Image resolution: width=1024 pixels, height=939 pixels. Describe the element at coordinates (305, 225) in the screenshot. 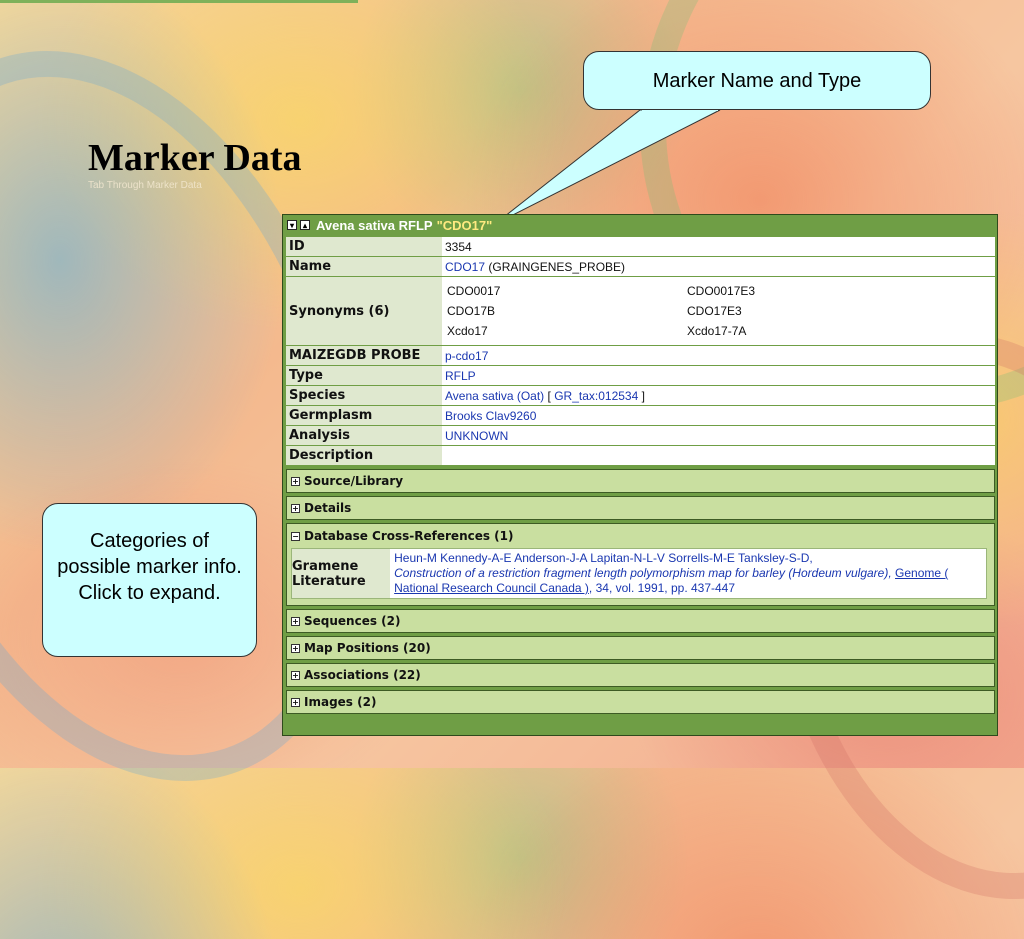

I see `close-icon: ▴` at that location.